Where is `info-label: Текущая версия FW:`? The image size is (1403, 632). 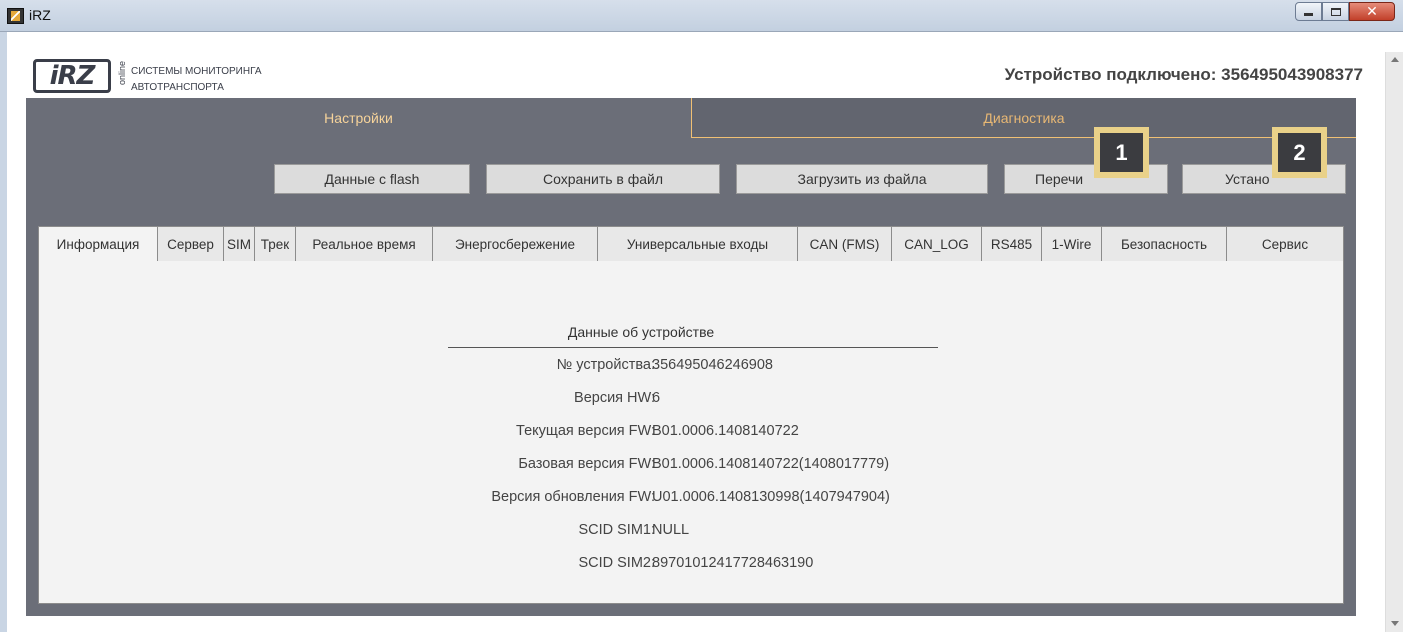
info-label: Текущая версия FW: is located at coordinates (585, 431).